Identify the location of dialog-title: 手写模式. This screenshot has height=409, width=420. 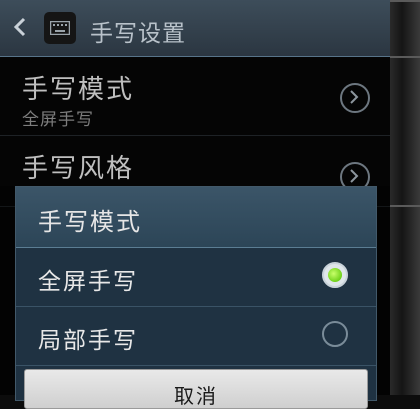
(90, 222).